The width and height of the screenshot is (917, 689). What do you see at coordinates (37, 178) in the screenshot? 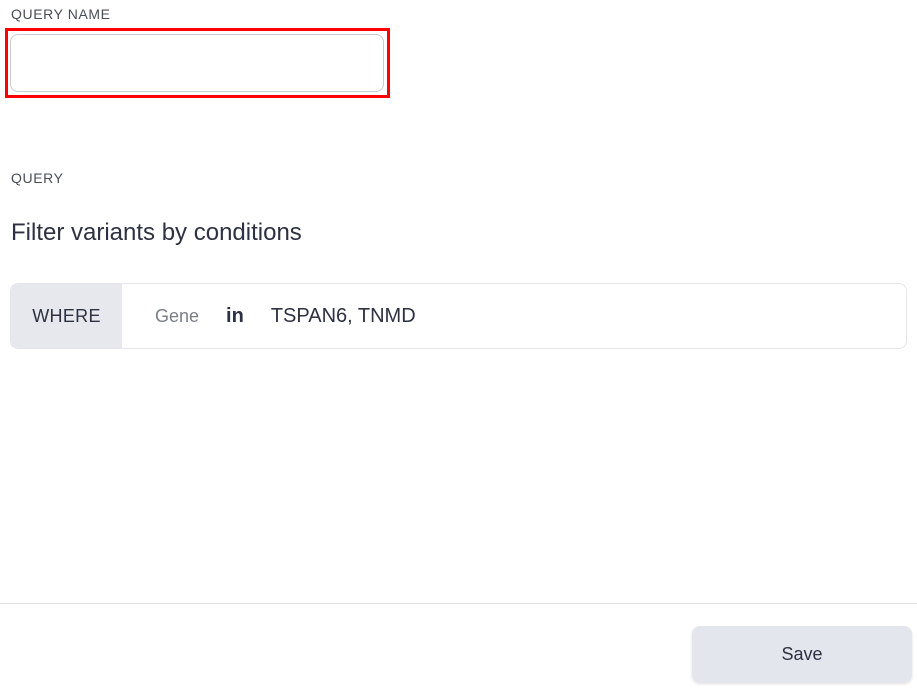
I see `query-label: QUERY` at bounding box center [37, 178].